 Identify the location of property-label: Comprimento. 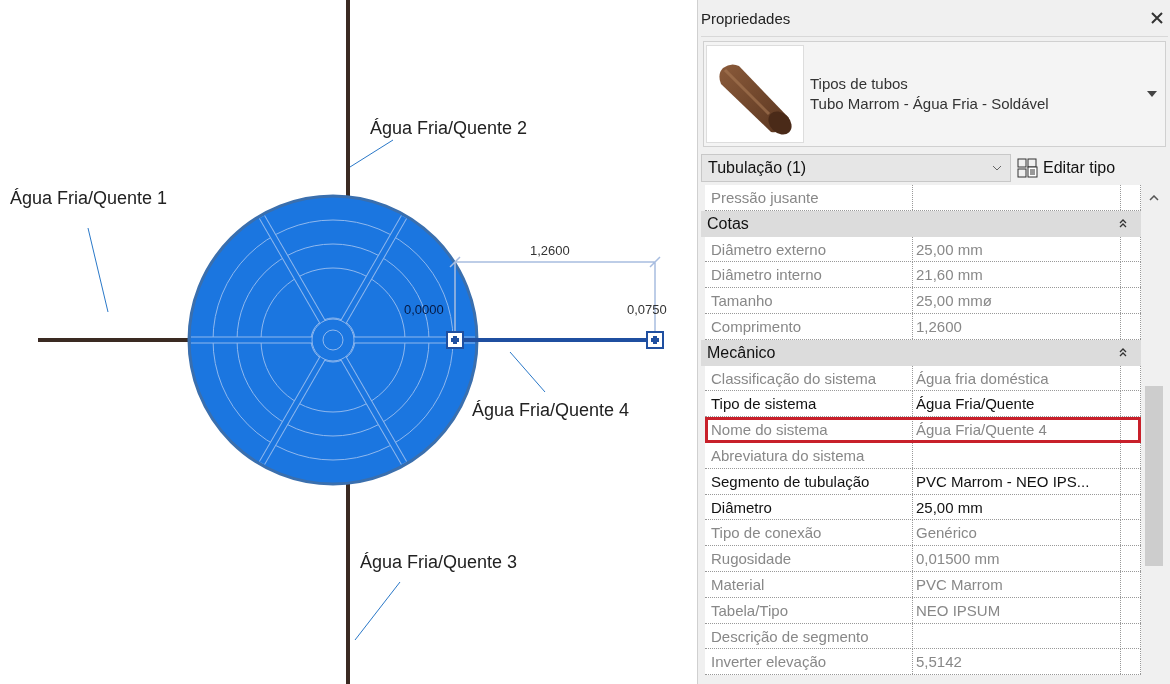
(809, 326).